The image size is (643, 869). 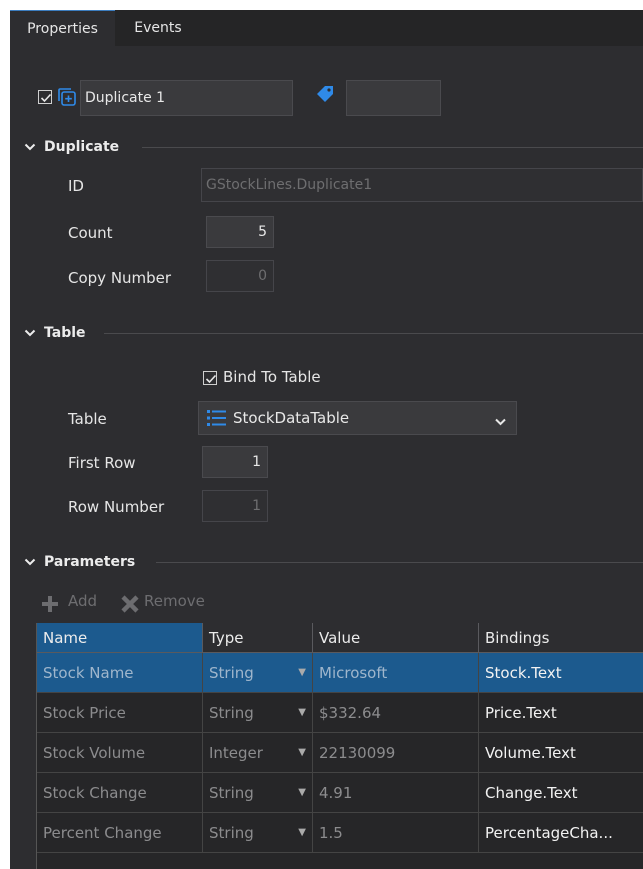 I want to click on column-header-type: Type, so click(x=258, y=638).